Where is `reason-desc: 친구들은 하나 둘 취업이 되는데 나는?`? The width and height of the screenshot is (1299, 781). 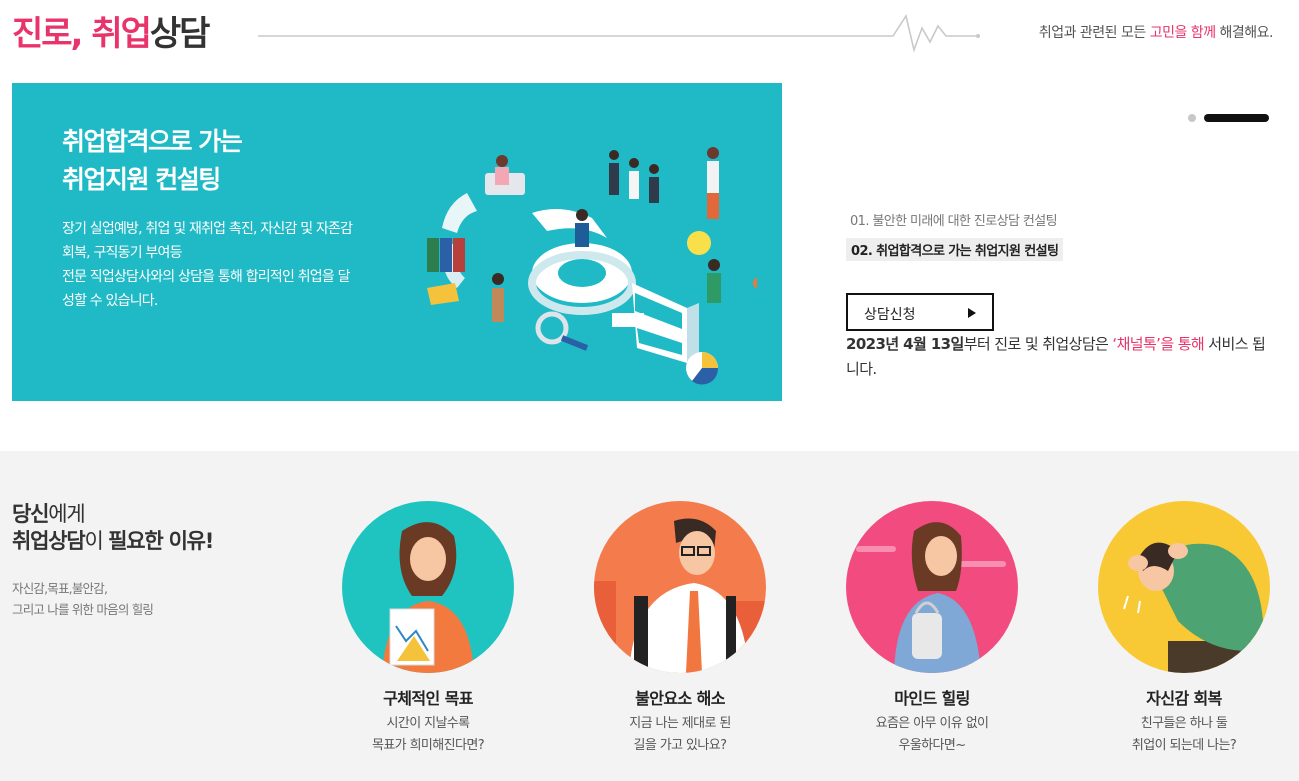 reason-desc: 친구들은 하나 둘 취업이 되는데 나는? is located at coordinates (1184, 735).